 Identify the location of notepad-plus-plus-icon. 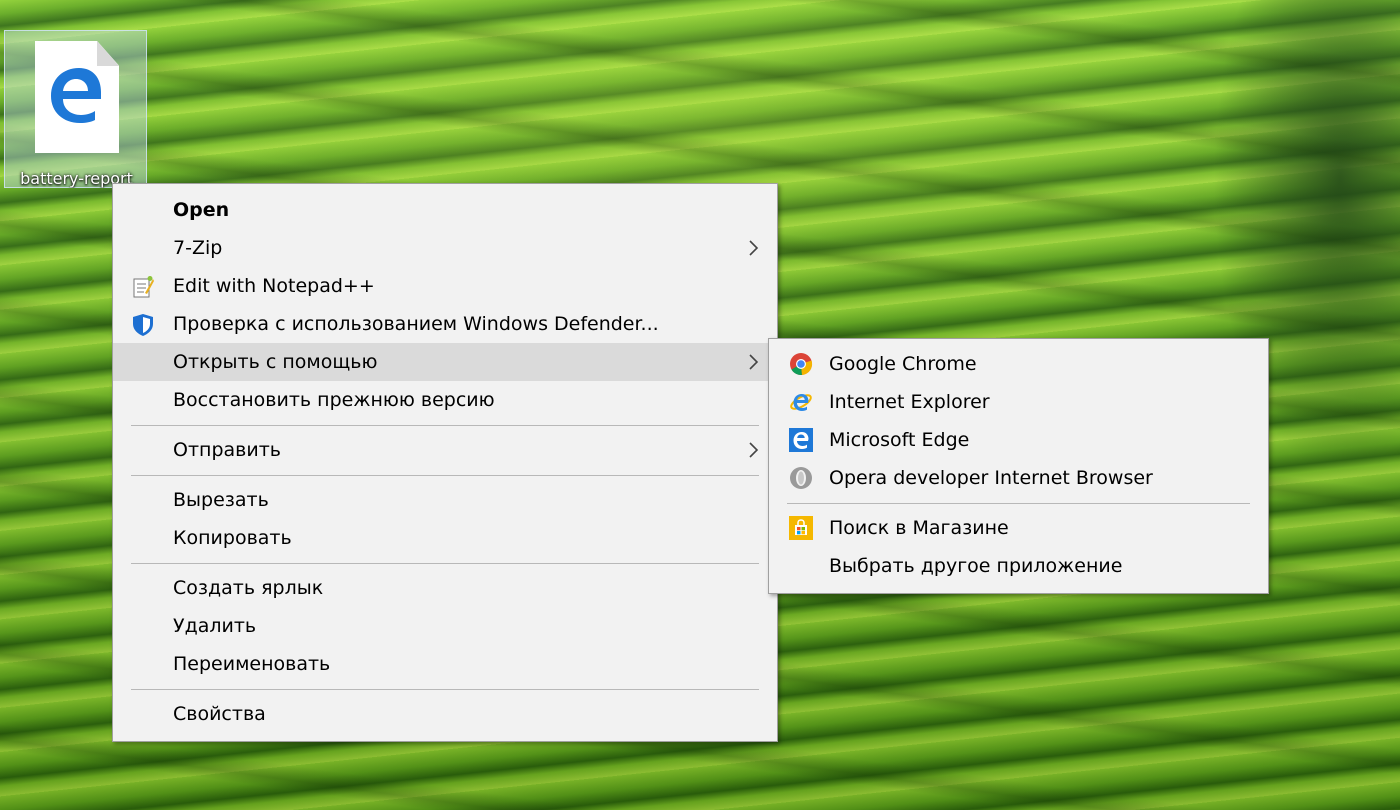
(143, 287).